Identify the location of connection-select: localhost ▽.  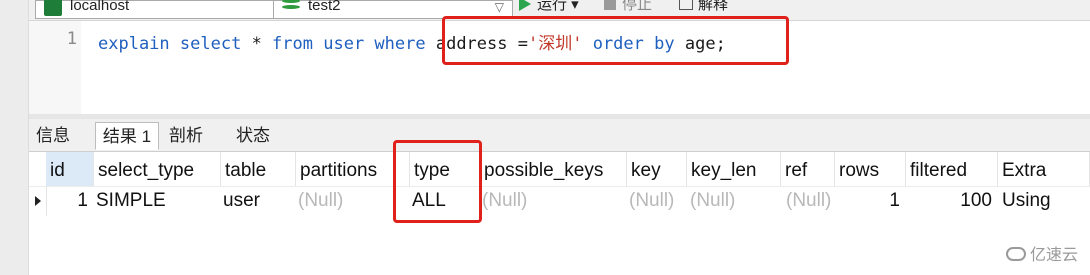
(165, 9).